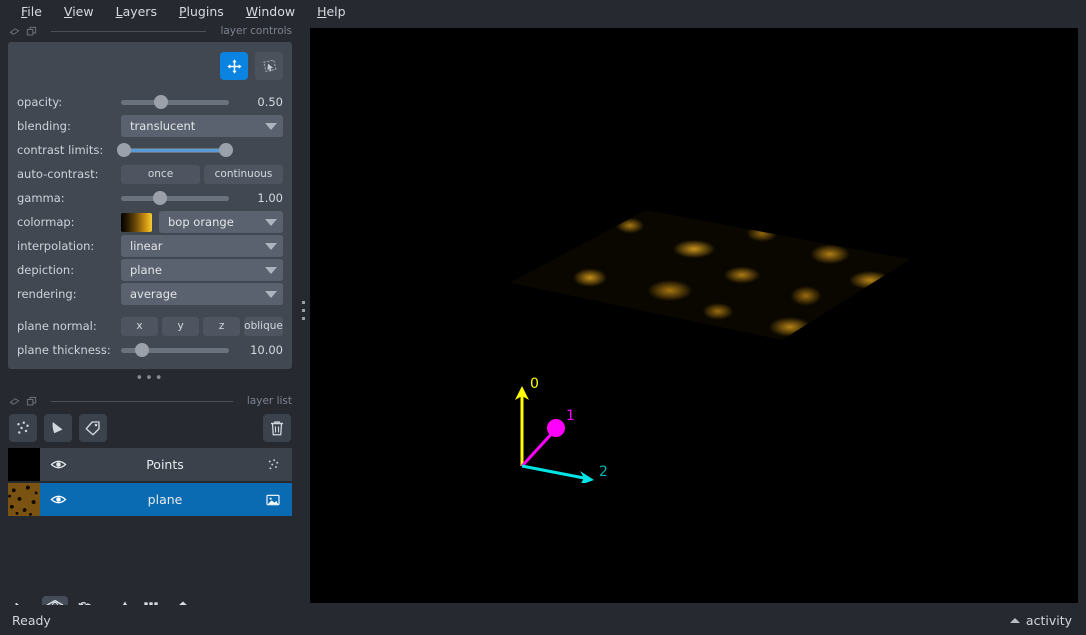 The width and height of the screenshot is (1086, 635). I want to click on layer-list-title: layer list, so click(269, 401).